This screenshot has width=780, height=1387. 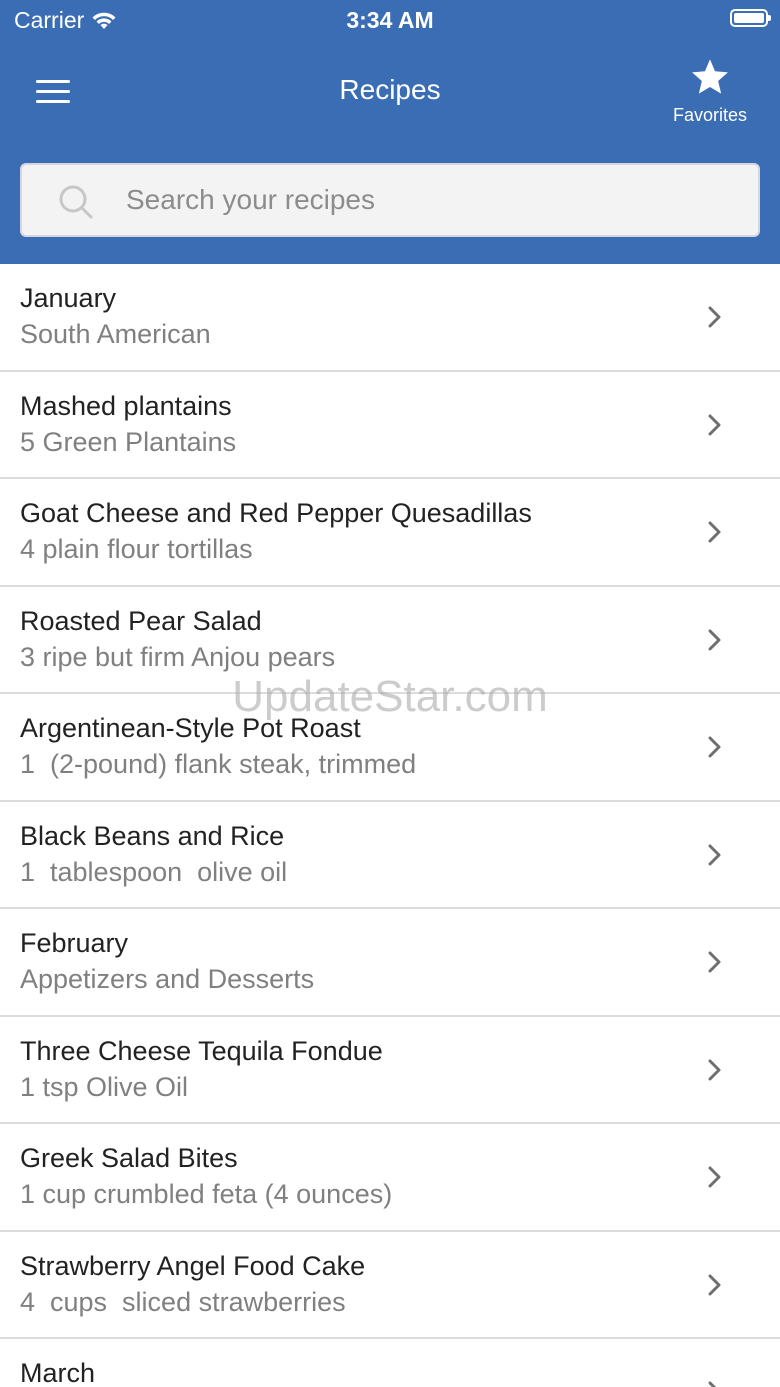 I want to click on recipe-title: Goat Cheese and Red Pepper Quesadillas, so click(x=276, y=513).